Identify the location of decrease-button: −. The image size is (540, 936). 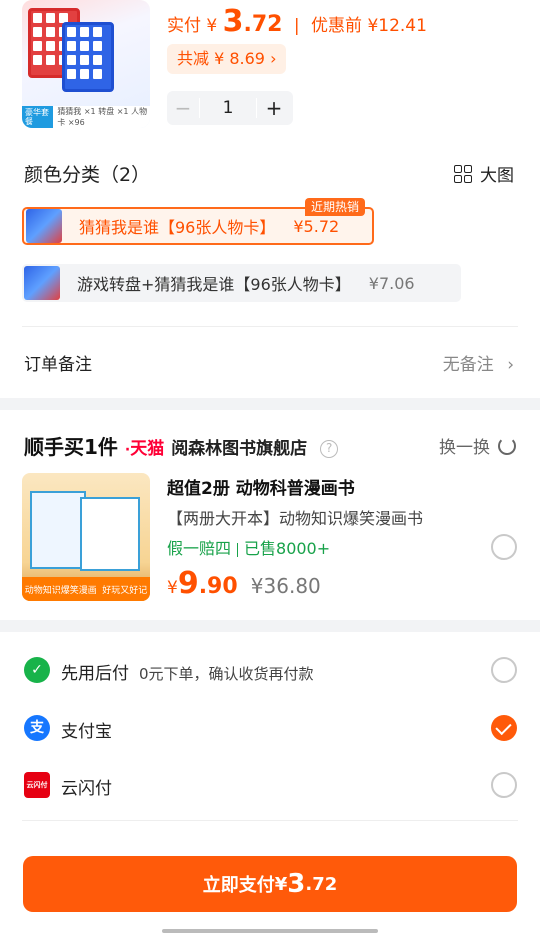
(183, 108).